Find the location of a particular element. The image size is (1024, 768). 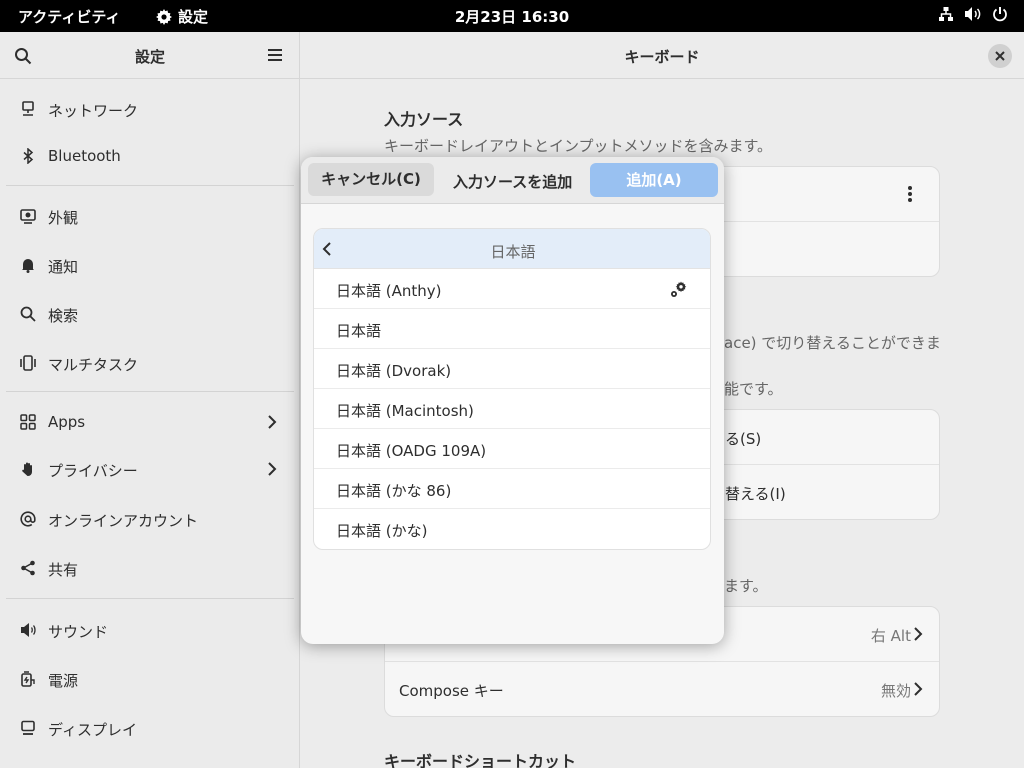

dialog-header: キャンセル(C) 入力ソースを追加 追加(A) is located at coordinates (512, 180).